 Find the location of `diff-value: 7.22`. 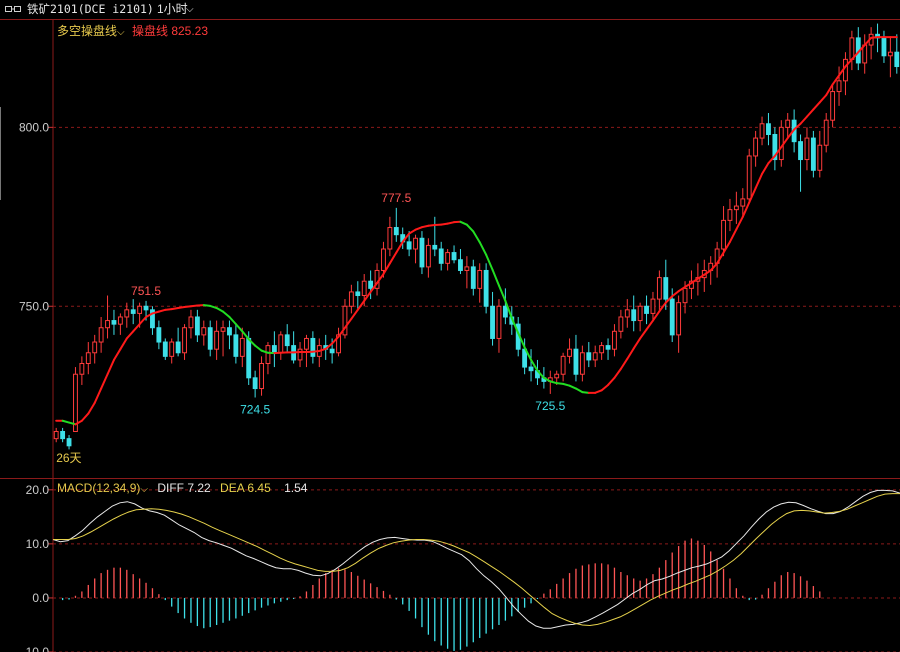

diff-value: 7.22 is located at coordinates (199, 488).